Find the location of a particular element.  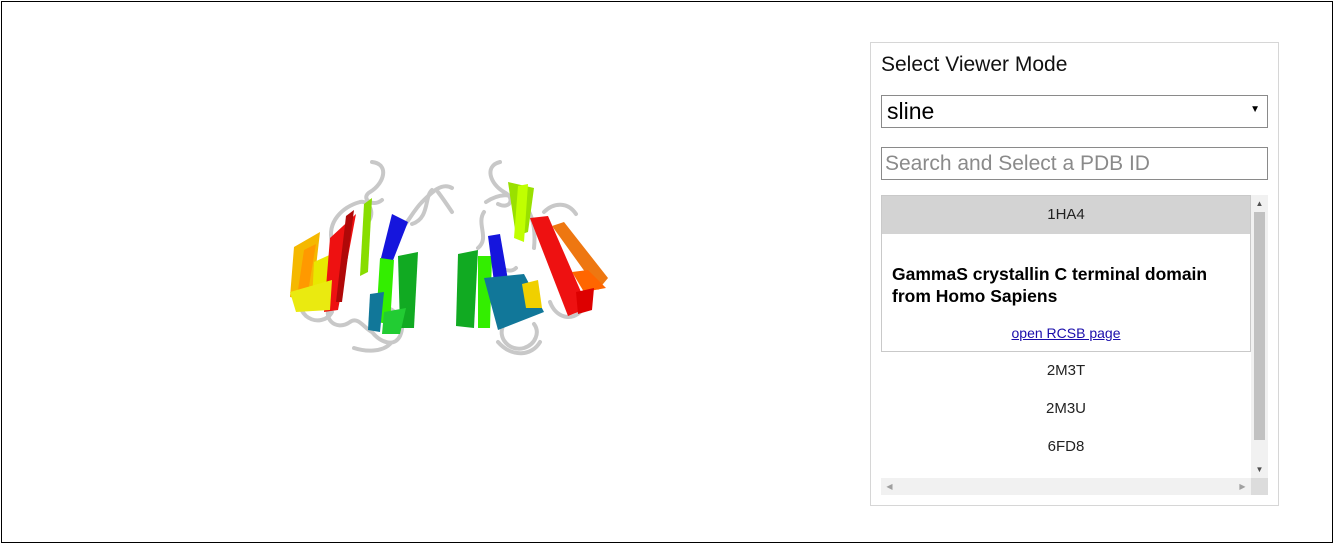

pdb-search-input is located at coordinates (1074, 163).